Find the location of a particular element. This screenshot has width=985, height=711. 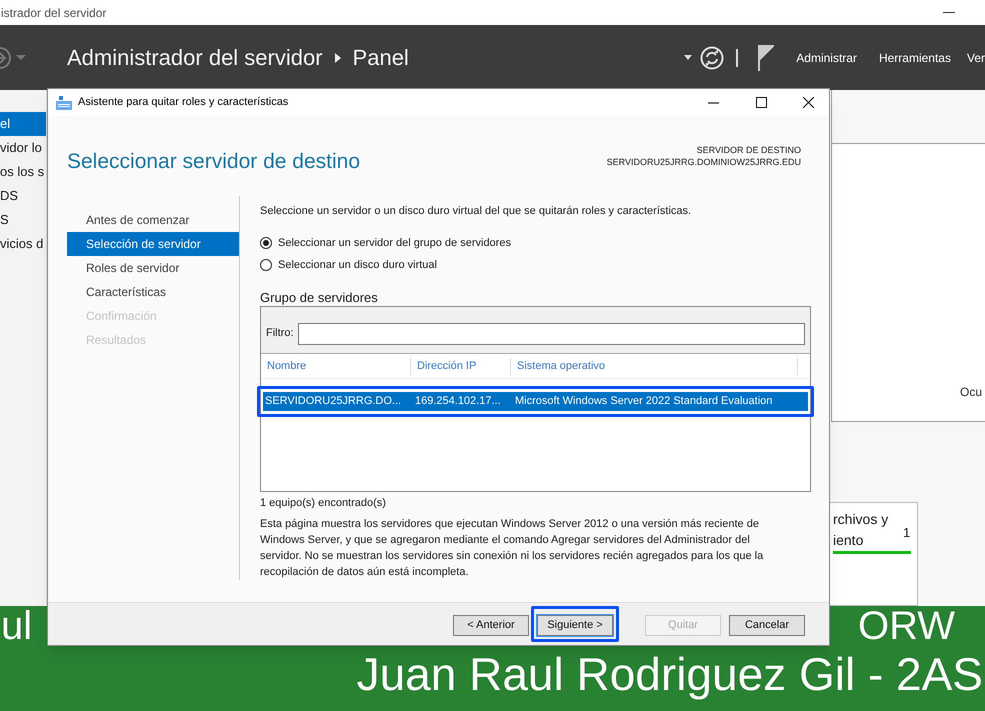

page-title: Panel is located at coordinates (380, 58).